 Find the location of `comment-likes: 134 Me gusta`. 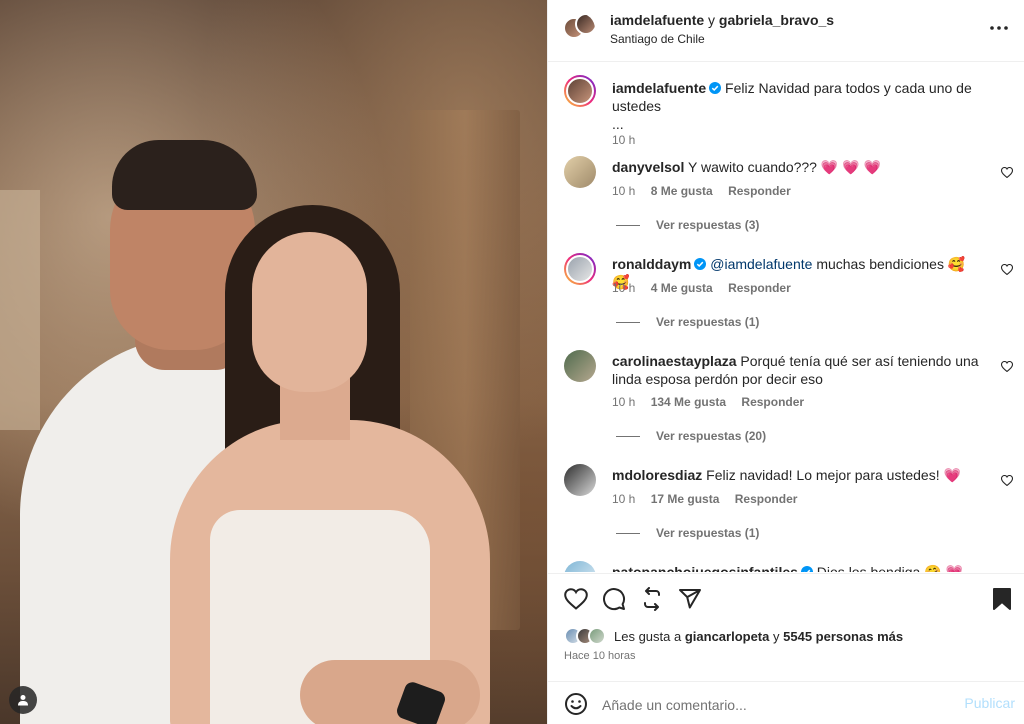

comment-likes: 134 Me gusta is located at coordinates (688, 402).